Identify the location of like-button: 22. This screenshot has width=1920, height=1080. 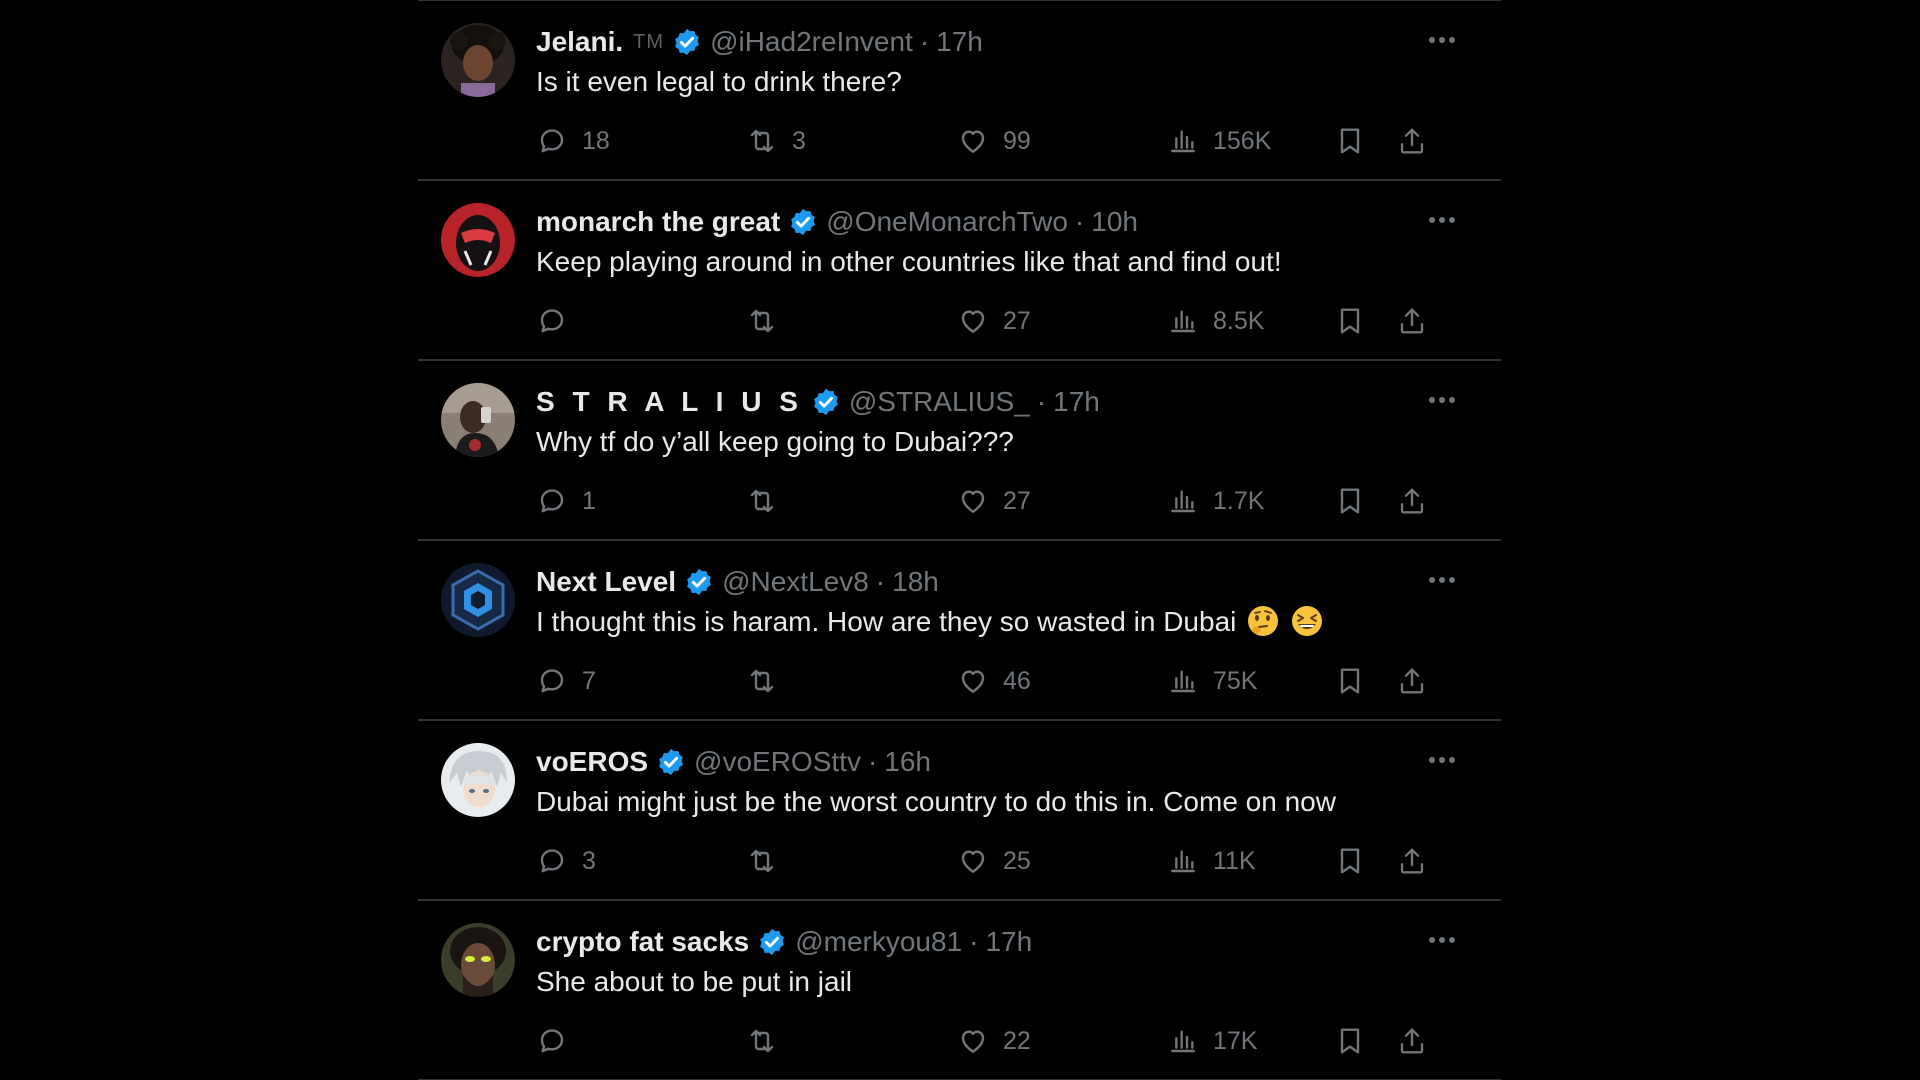
(994, 1041).